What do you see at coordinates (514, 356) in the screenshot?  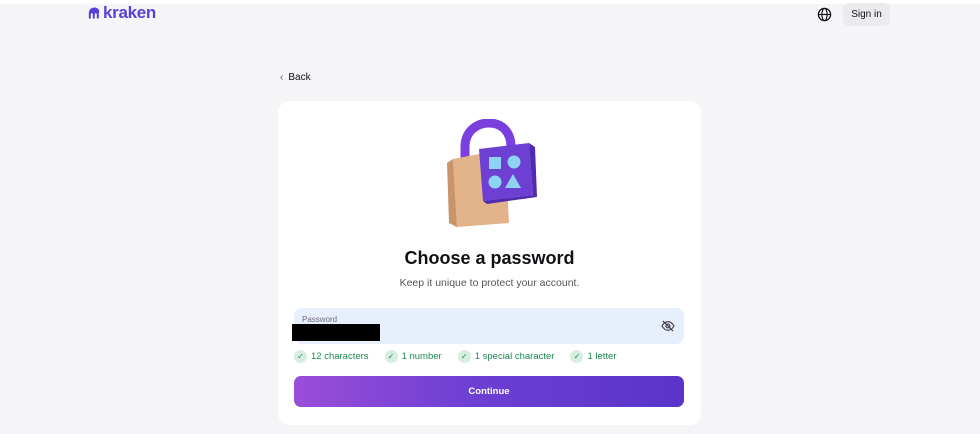 I see `requirement-label: 1 special character` at bounding box center [514, 356].